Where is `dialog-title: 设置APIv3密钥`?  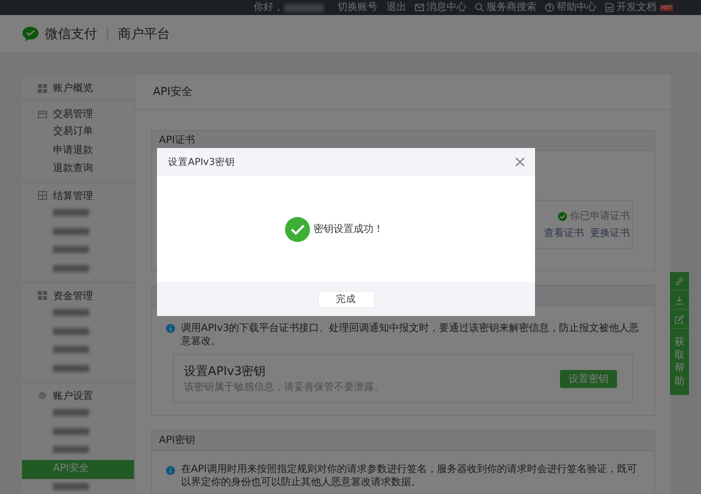 dialog-title: 设置APIv3密钥 is located at coordinates (201, 162).